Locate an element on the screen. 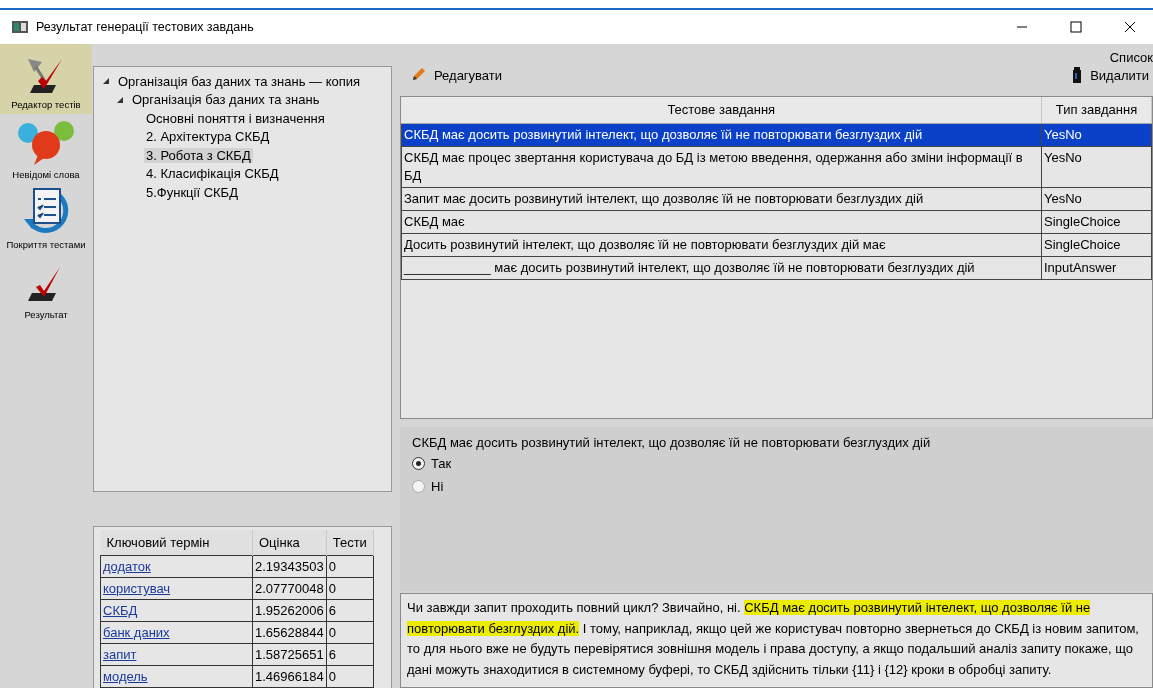 The width and height of the screenshot is (1153, 688). term-link: користувач is located at coordinates (137, 588).